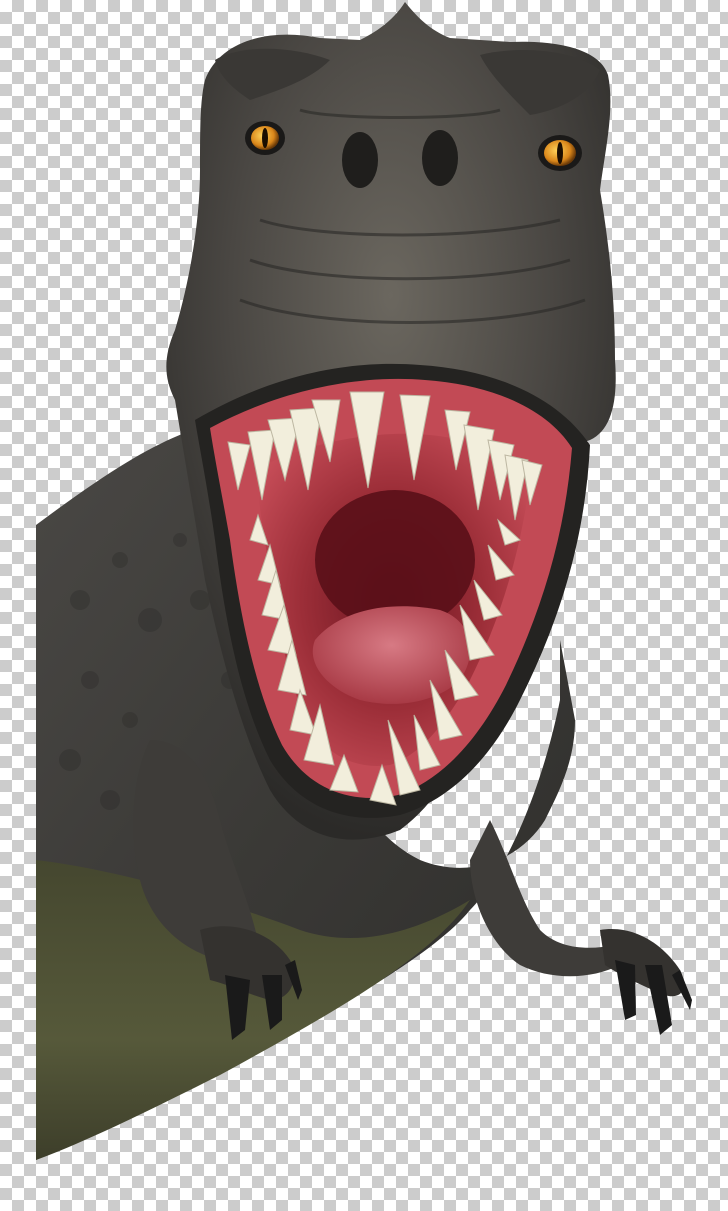 This screenshot has width=728, height=1211. What do you see at coordinates (560, 153) in the screenshot?
I see `right-eye` at bounding box center [560, 153].